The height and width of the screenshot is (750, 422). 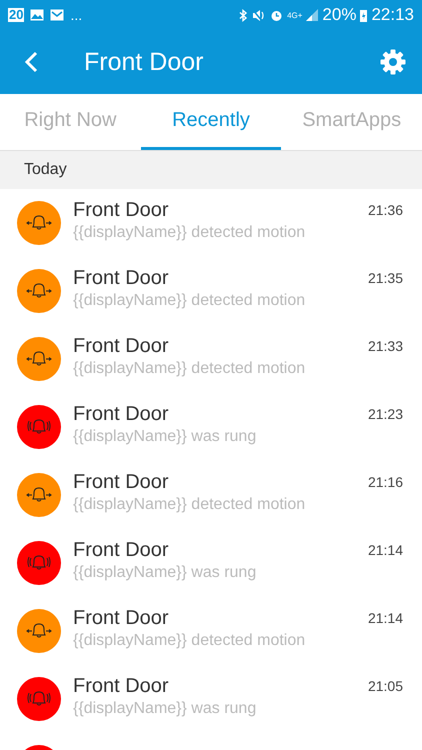 What do you see at coordinates (144, 62) in the screenshot?
I see `page-title: Front Door` at bounding box center [144, 62].